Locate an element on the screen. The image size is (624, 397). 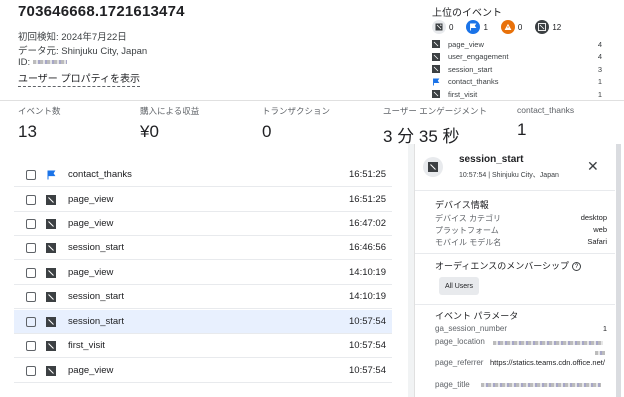
metric-label: イベント数 is located at coordinates (39, 111).